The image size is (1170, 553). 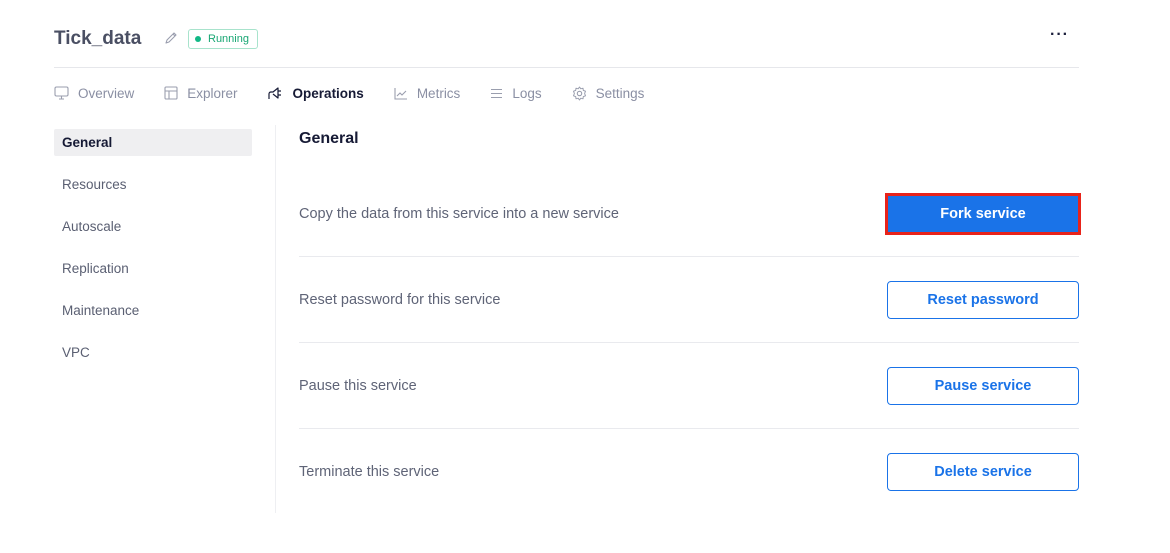 I want to click on gear-icon, so click(x=579, y=93).